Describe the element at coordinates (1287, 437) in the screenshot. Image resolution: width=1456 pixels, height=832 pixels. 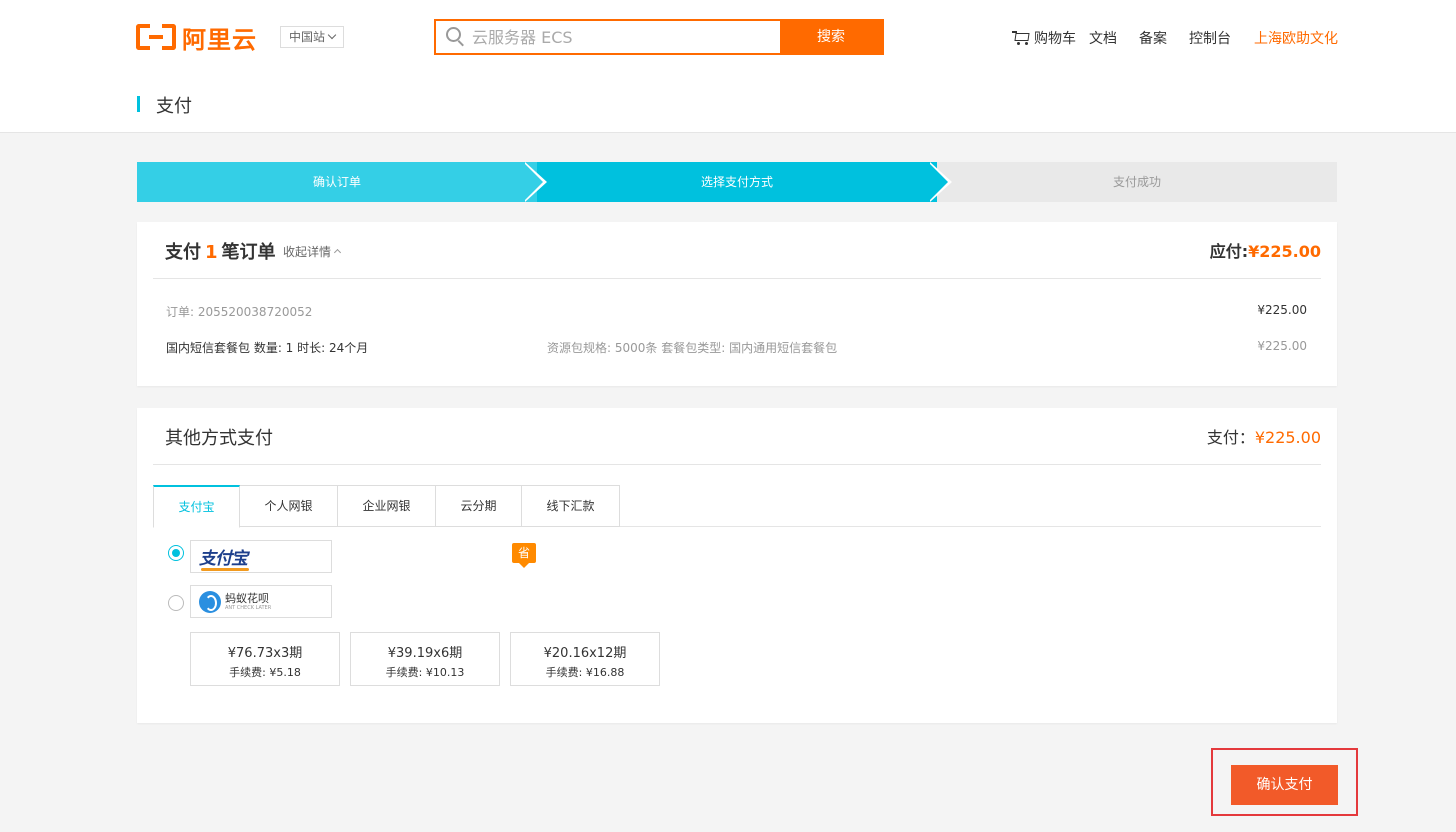
I see `payment-total-value: ¥225.00` at that location.